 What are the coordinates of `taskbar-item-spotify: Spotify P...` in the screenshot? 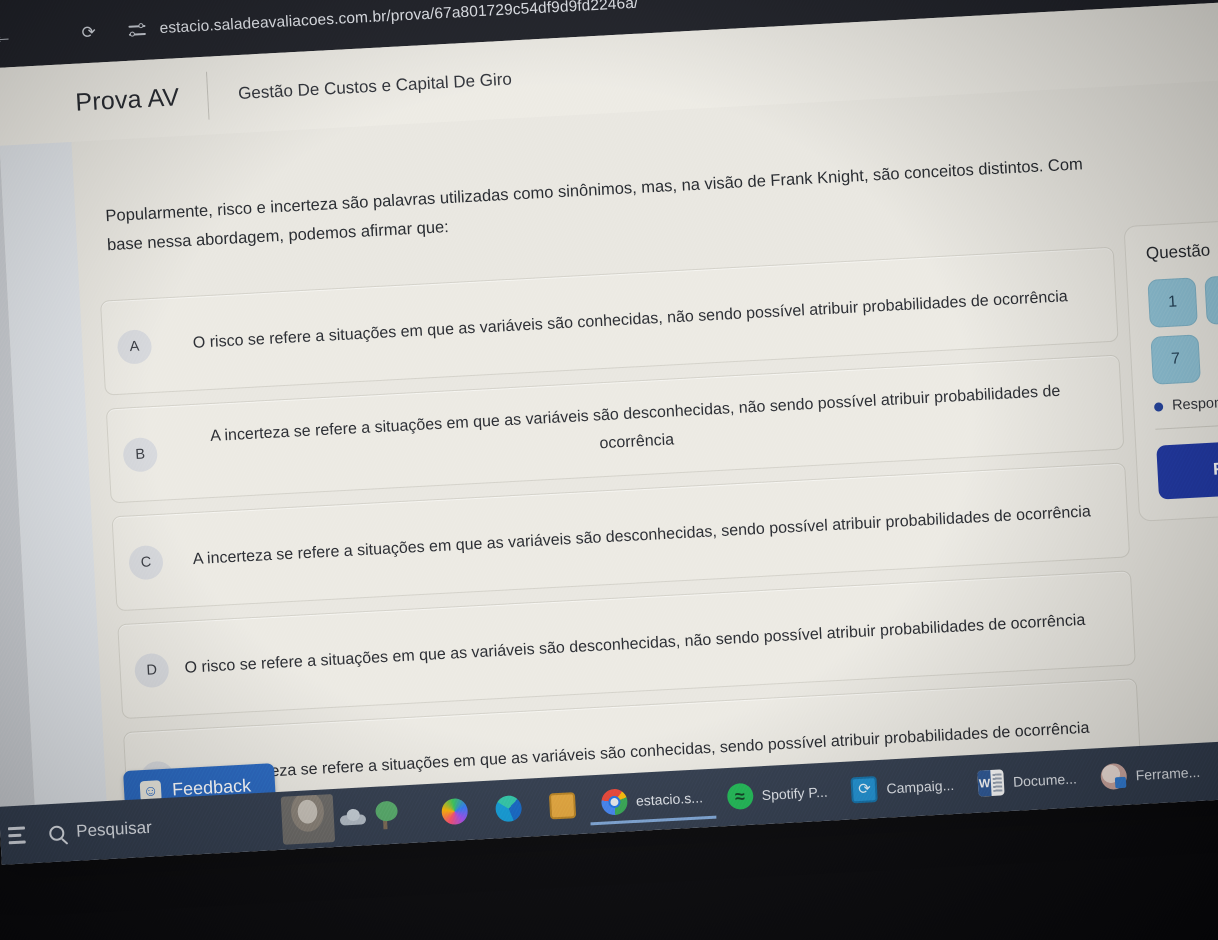 It's located at (777, 794).